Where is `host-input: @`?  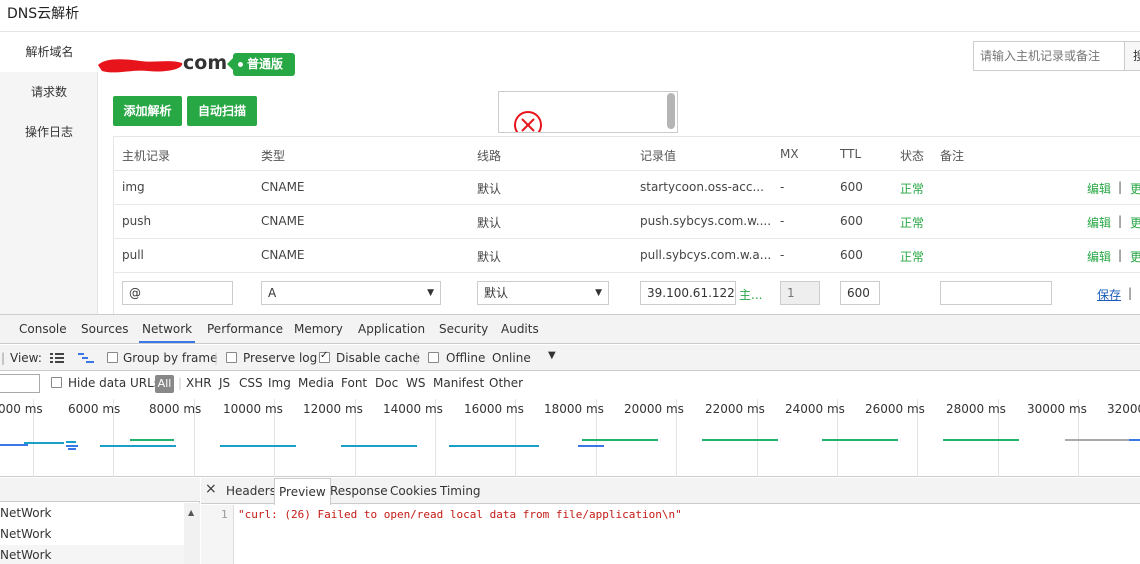 host-input: @ is located at coordinates (177, 293).